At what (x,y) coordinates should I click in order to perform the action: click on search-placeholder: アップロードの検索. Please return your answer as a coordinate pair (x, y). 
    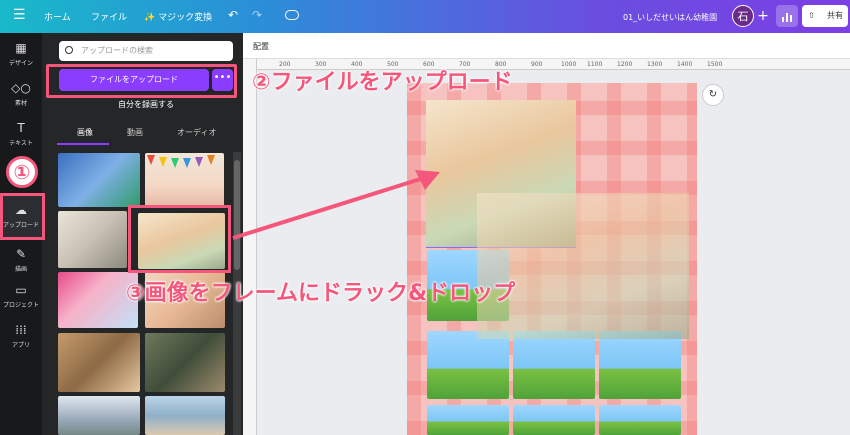
    Looking at the image, I should click on (117, 50).